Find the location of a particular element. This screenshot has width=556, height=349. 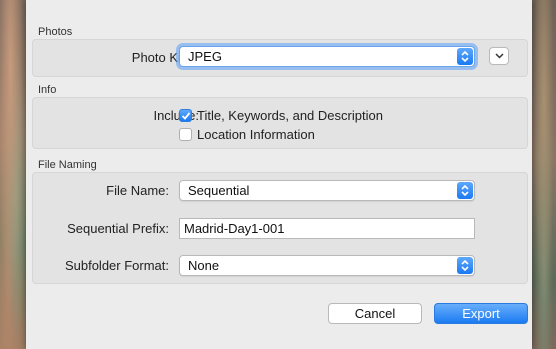

sequential-prefix-field is located at coordinates (327, 228).